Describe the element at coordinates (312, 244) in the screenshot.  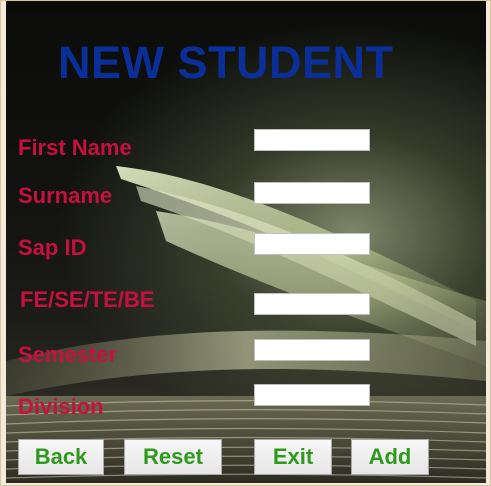
I see `sap-id-input` at that location.